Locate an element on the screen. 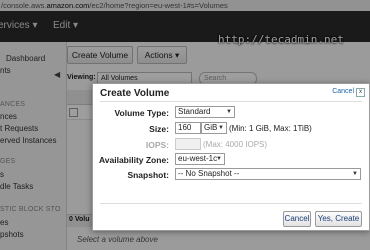 The height and width of the screenshot is (250, 370). snapshot-value: -- No Snapshot -- is located at coordinates (209, 173).